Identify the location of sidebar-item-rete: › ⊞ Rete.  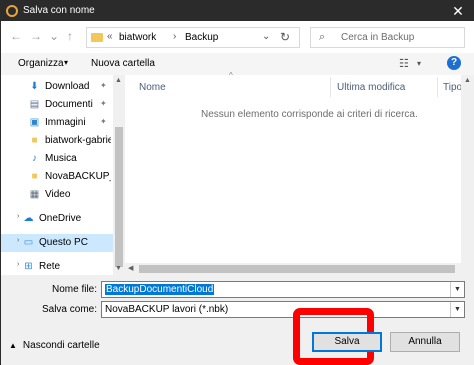
(57, 265).